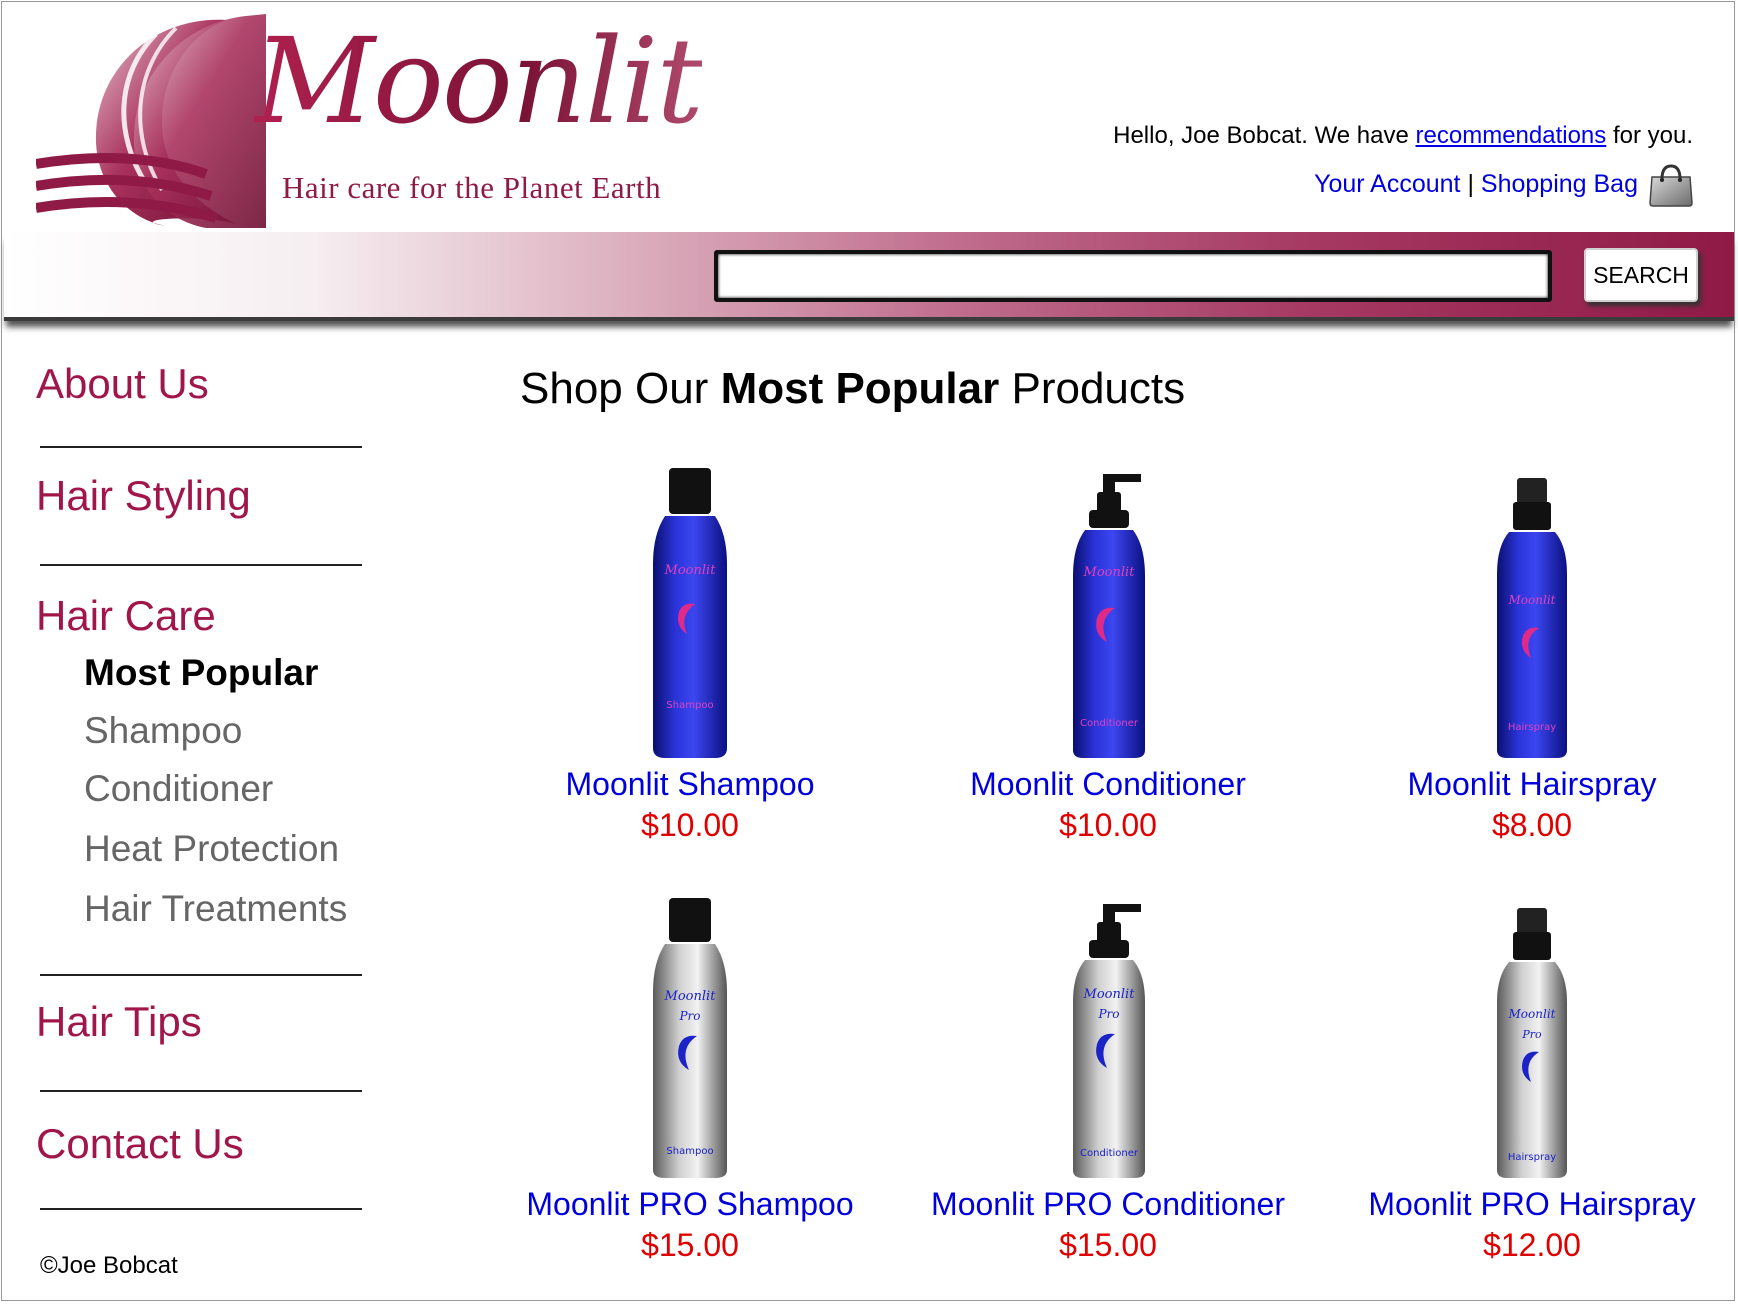 Image resolution: width=1738 pixels, height=1304 pixels. What do you see at coordinates (151, 121) in the screenshot?
I see `crescent-moon-logo-icon` at bounding box center [151, 121].